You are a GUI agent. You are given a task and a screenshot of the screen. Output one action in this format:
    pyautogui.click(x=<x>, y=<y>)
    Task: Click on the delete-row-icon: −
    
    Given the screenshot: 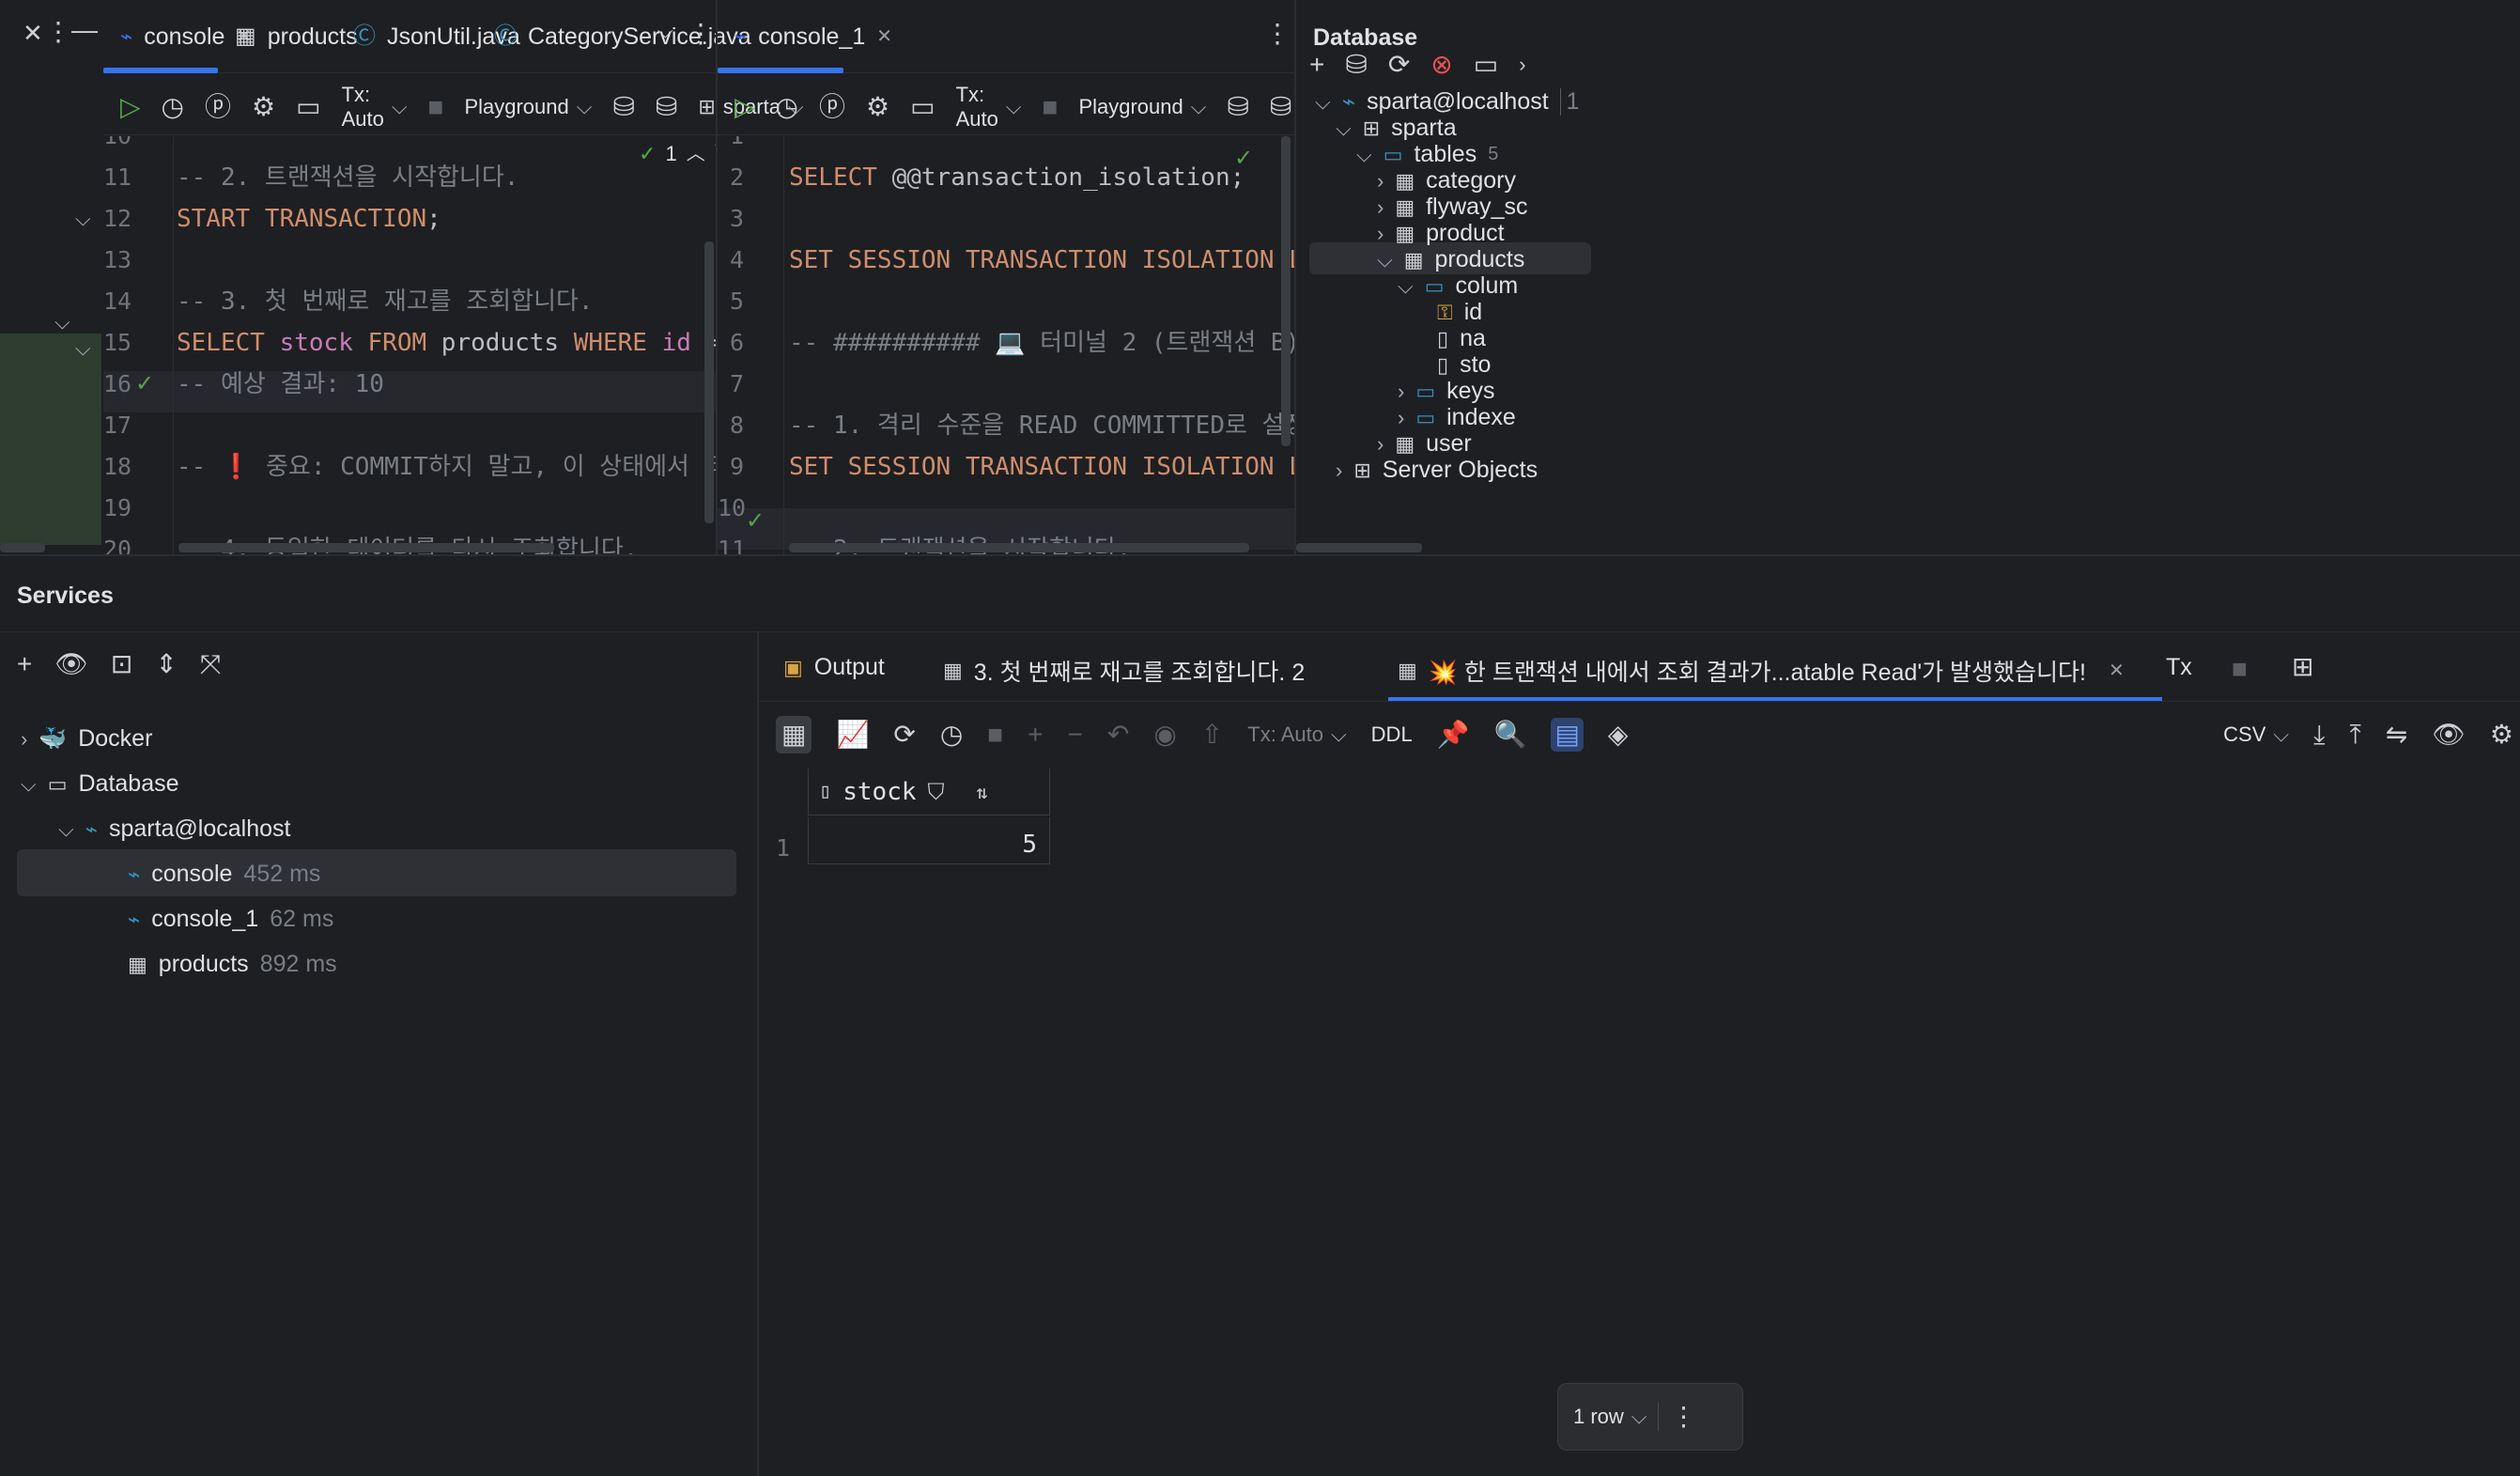 What is the action you would take?
    pyautogui.click(x=1075, y=735)
    